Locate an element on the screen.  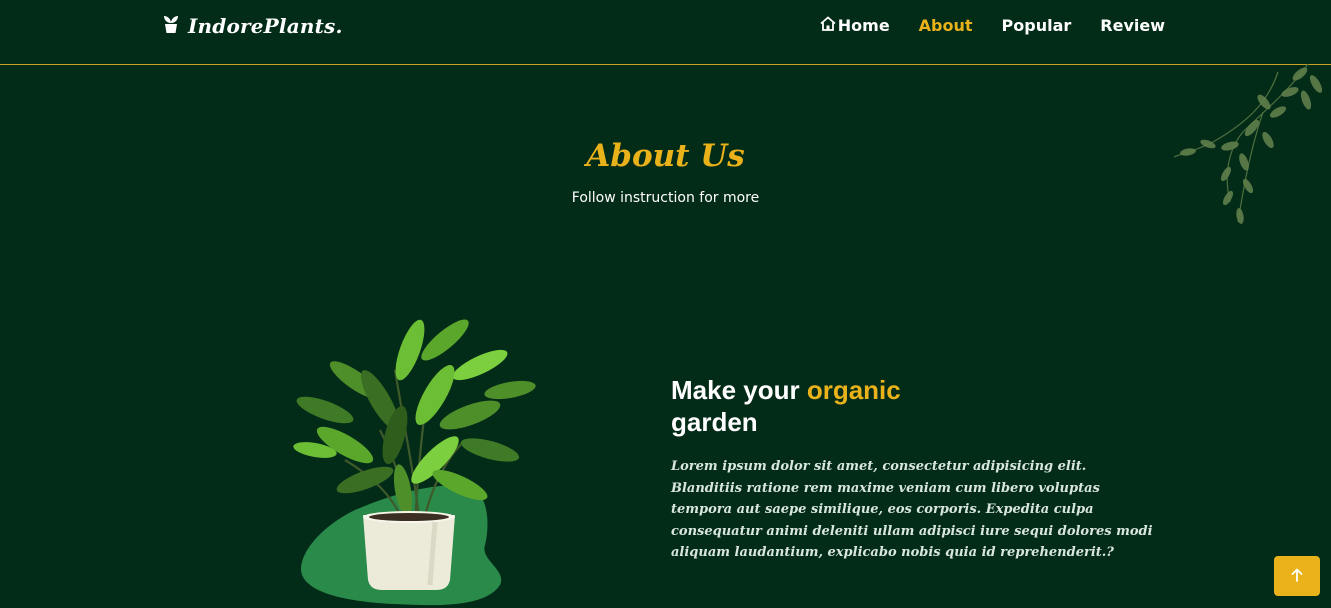
brand-name: IndorePlants. is located at coordinates (265, 26).